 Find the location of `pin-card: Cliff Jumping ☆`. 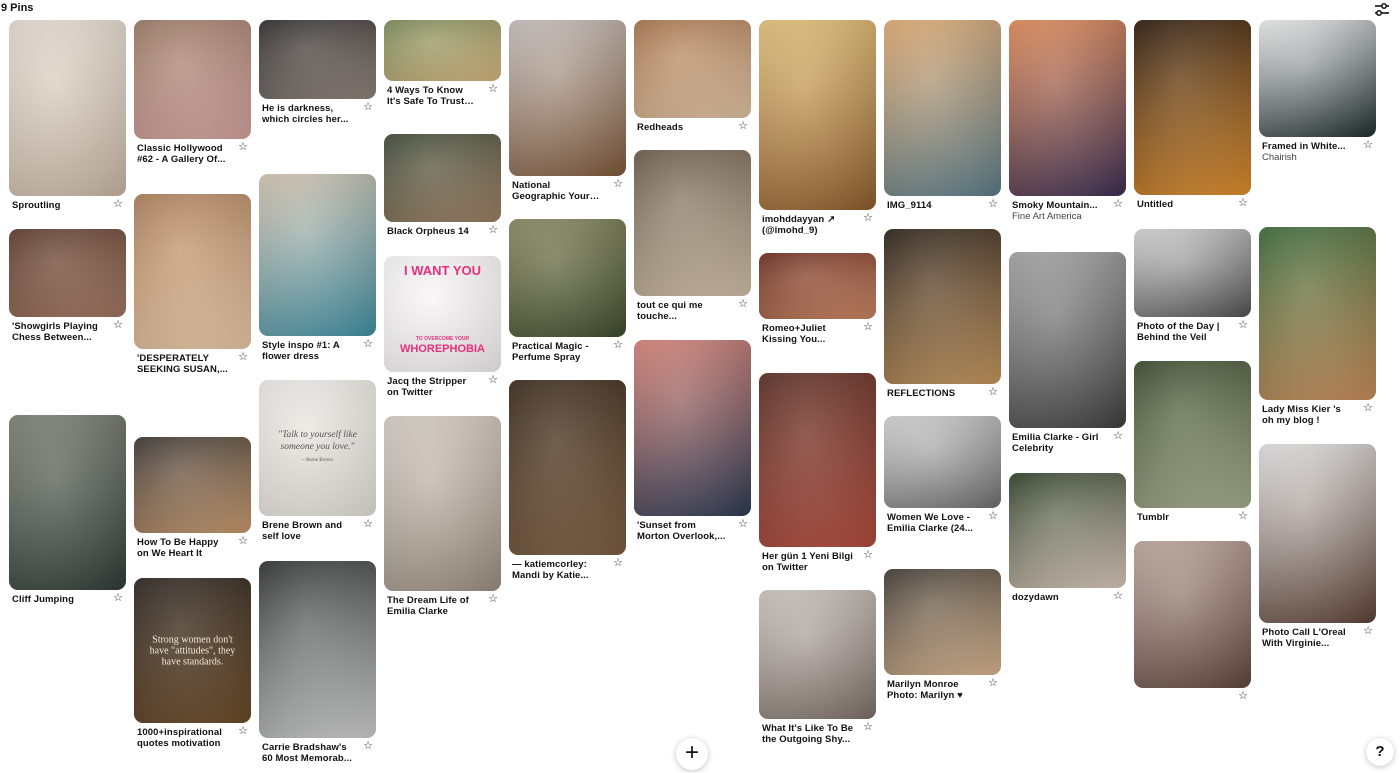

pin-card: Cliff Jumping ☆ is located at coordinates (67, 510).